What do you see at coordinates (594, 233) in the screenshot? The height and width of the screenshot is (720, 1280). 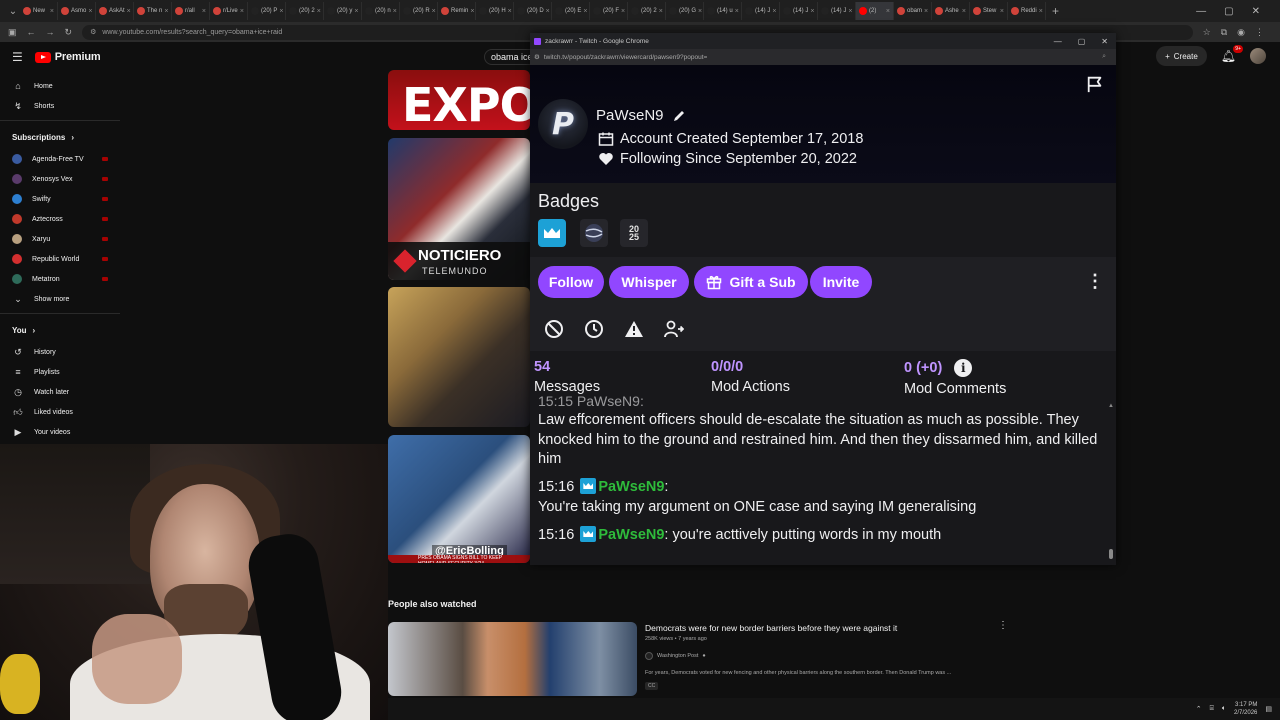 I see `event-badge` at bounding box center [594, 233].